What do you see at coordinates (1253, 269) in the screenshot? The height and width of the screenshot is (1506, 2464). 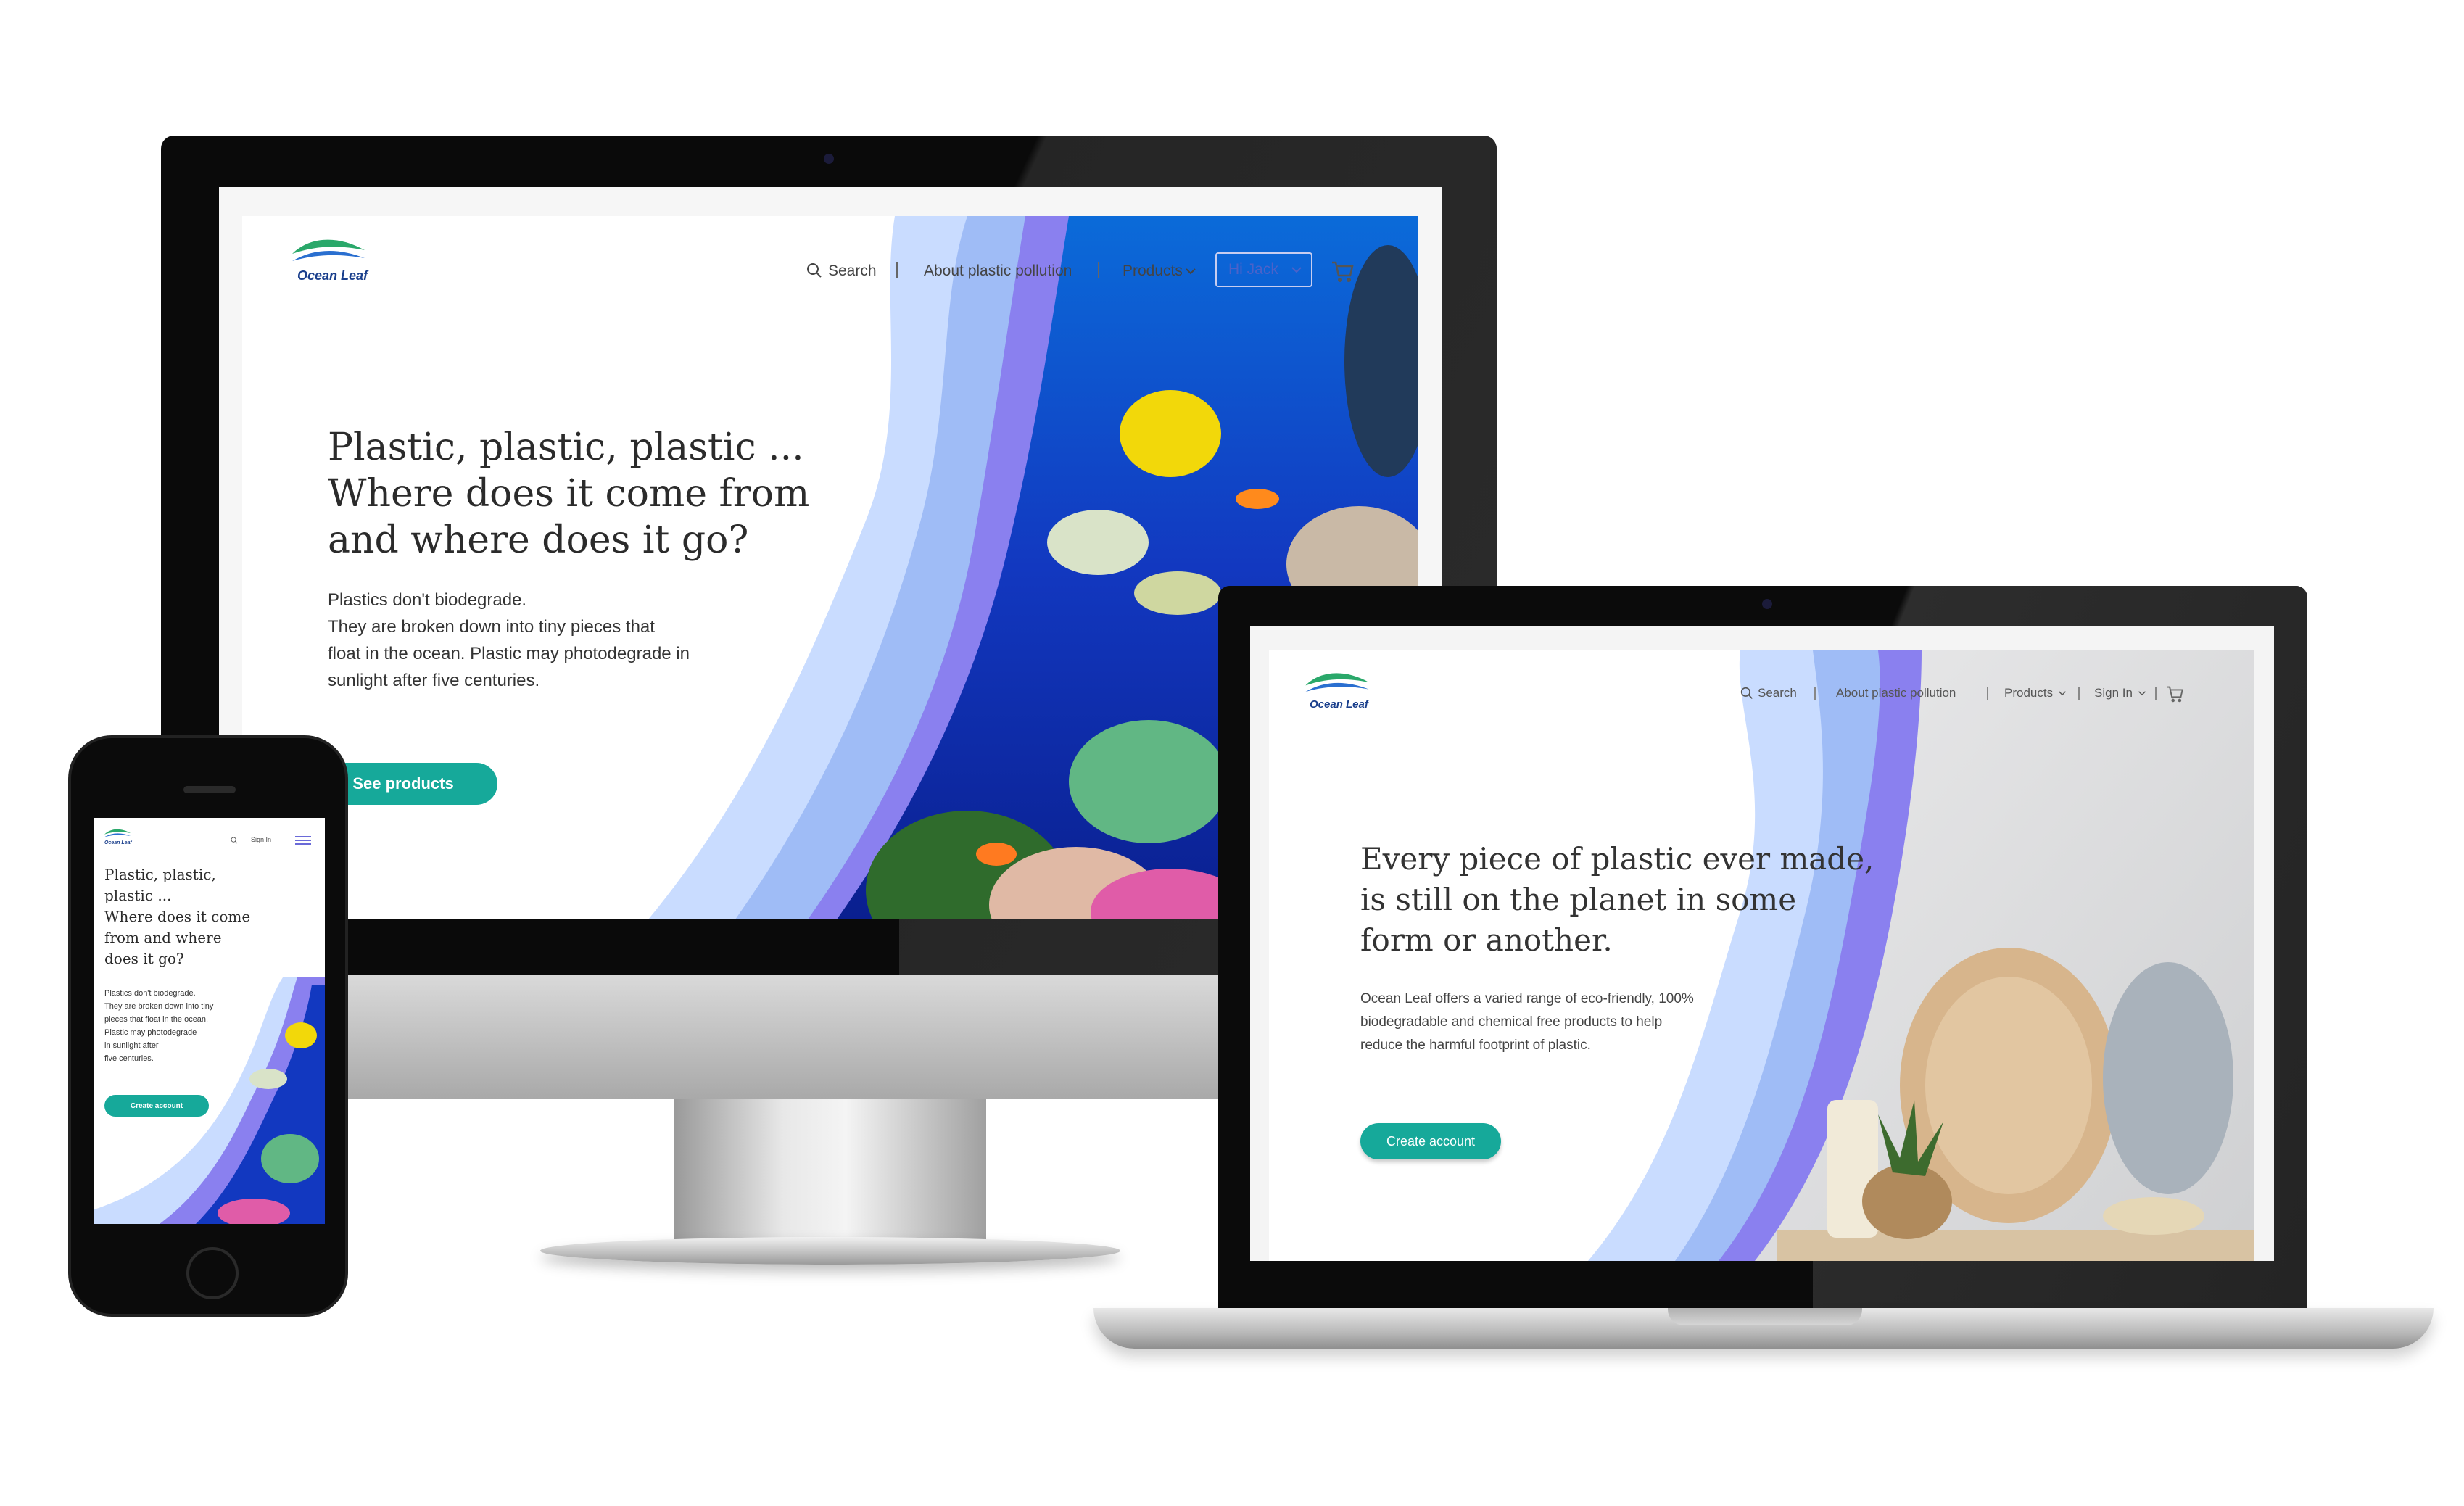 I see `user-greeting: Hi Jack` at bounding box center [1253, 269].